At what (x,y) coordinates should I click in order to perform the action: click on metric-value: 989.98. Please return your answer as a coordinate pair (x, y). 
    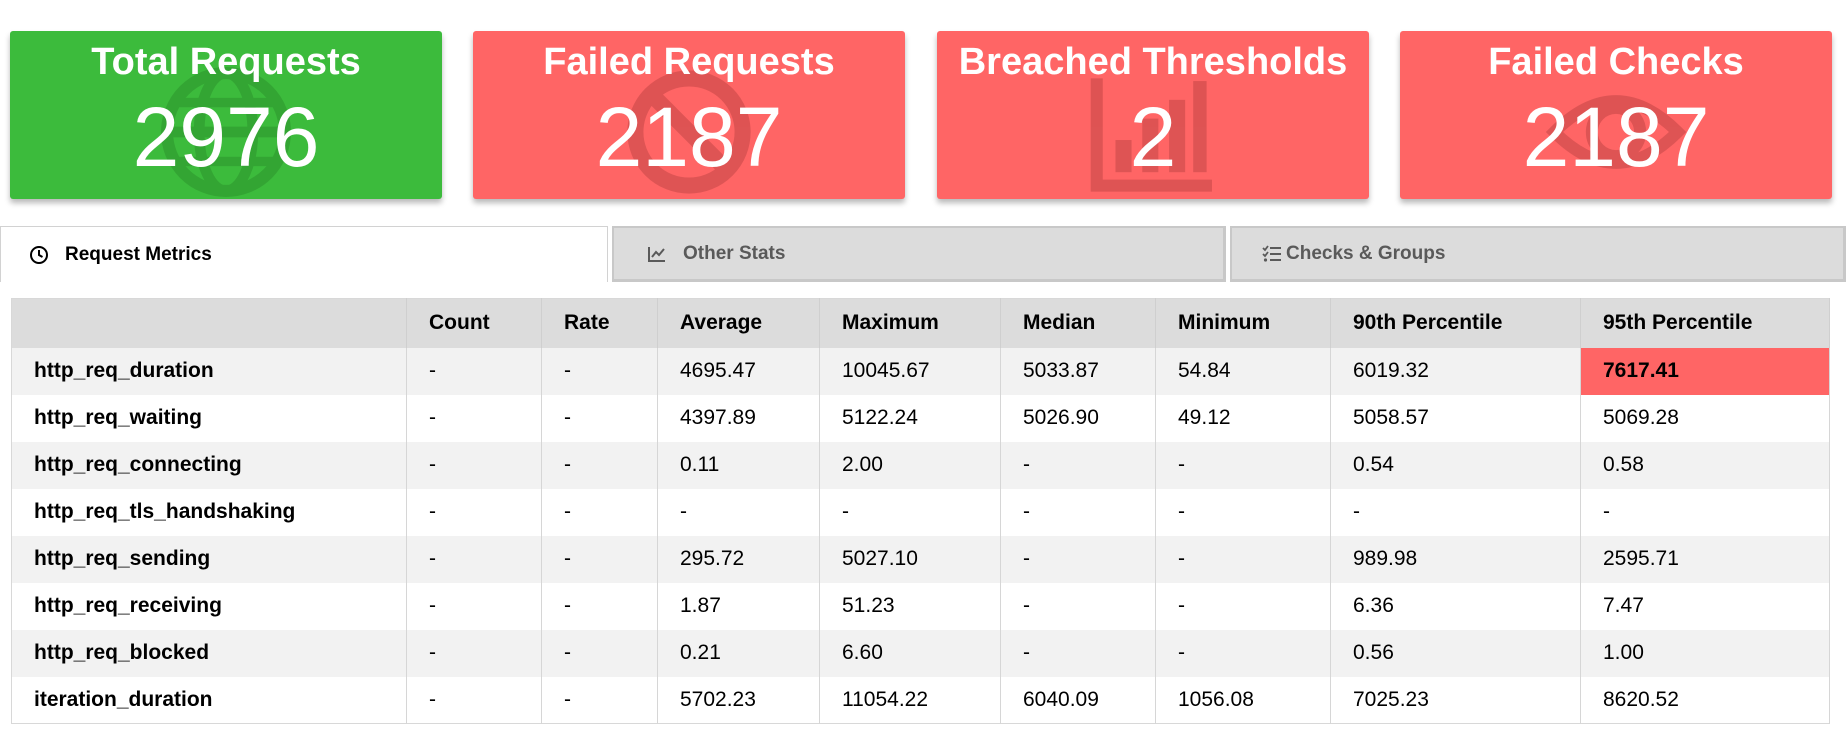
    Looking at the image, I should click on (1455, 559).